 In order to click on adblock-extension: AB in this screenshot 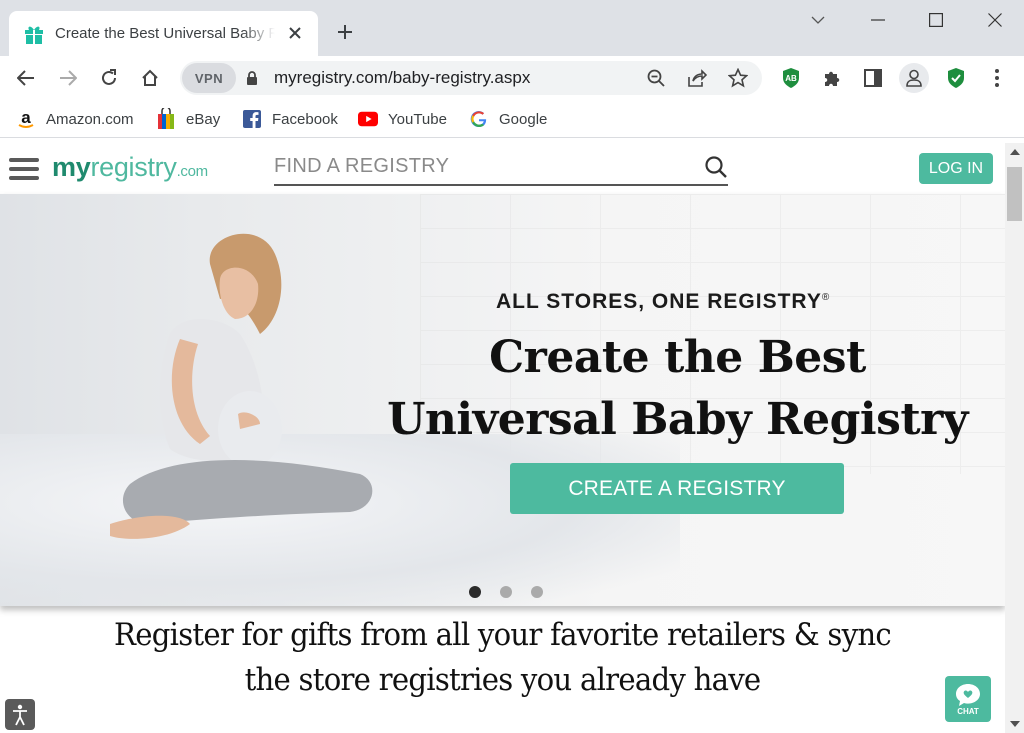, I will do `click(791, 78)`.